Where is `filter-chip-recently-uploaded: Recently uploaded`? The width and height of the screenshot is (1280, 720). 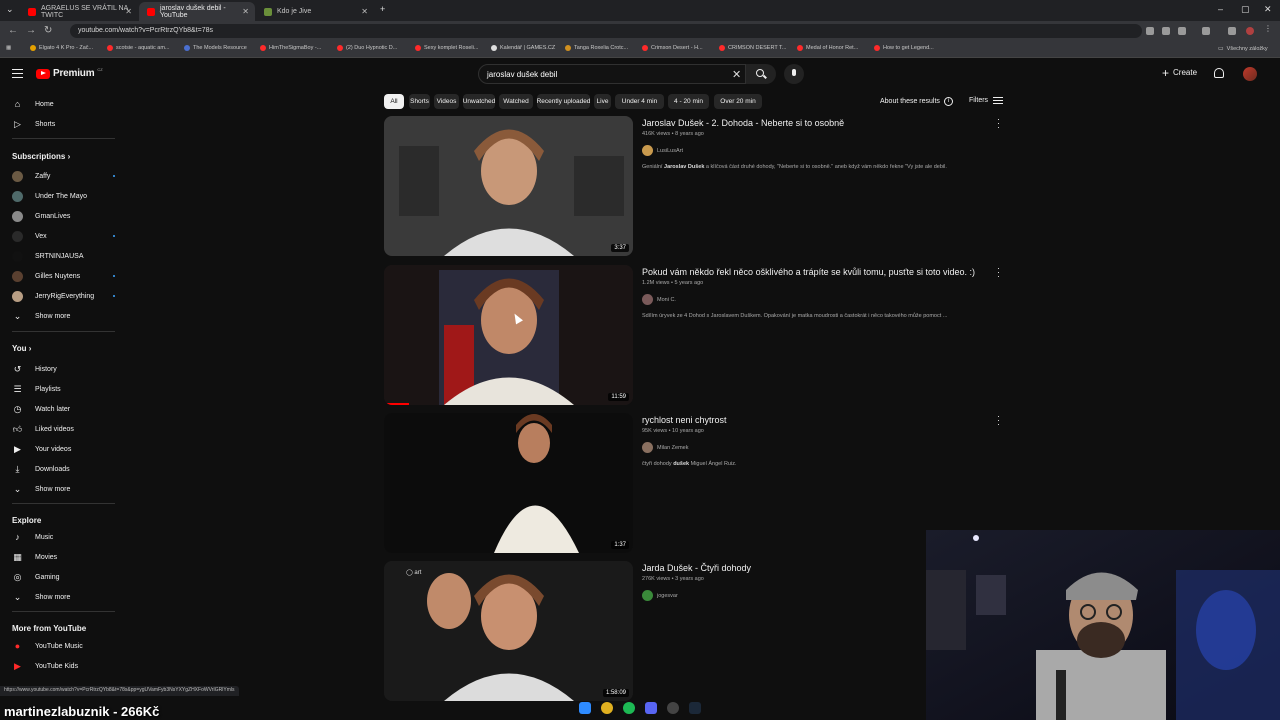
filter-chip-recently-uploaded: Recently uploaded is located at coordinates (563, 101).